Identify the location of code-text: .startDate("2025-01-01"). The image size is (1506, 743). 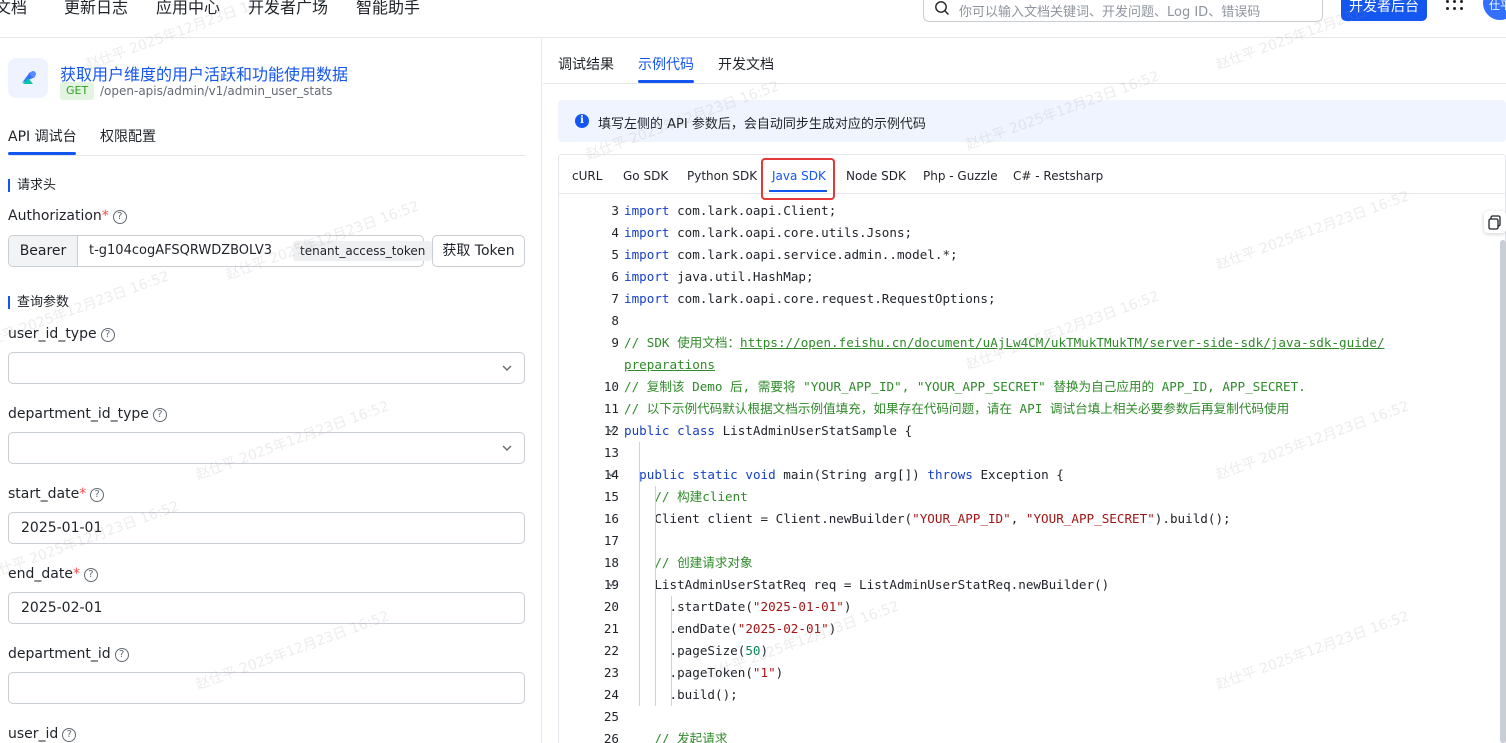
(738, 606).